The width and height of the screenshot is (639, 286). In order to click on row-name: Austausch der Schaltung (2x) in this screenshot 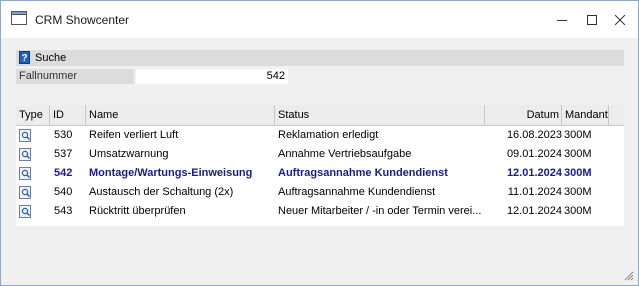, I will do `click(161, 192)`.